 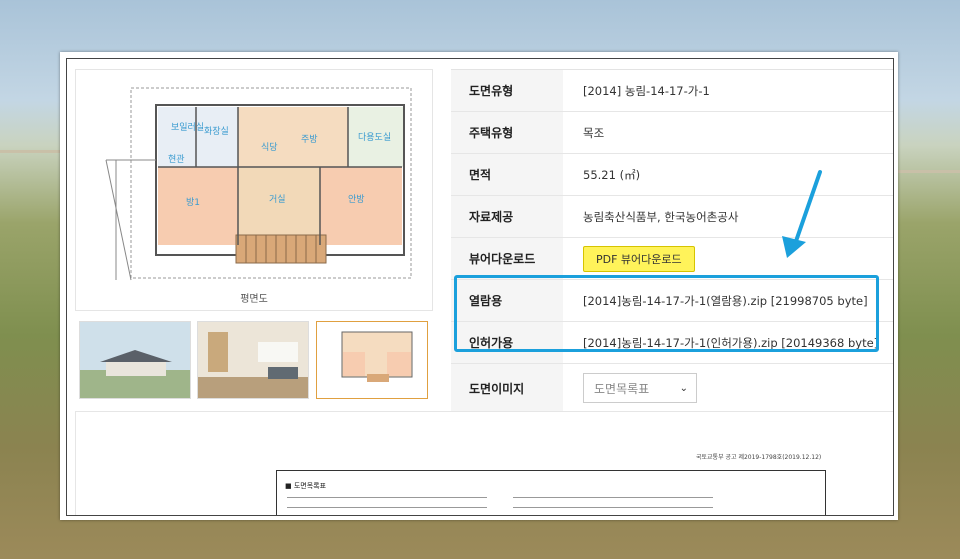 I want to click on interior-render-image, so click(x=253, y=360).